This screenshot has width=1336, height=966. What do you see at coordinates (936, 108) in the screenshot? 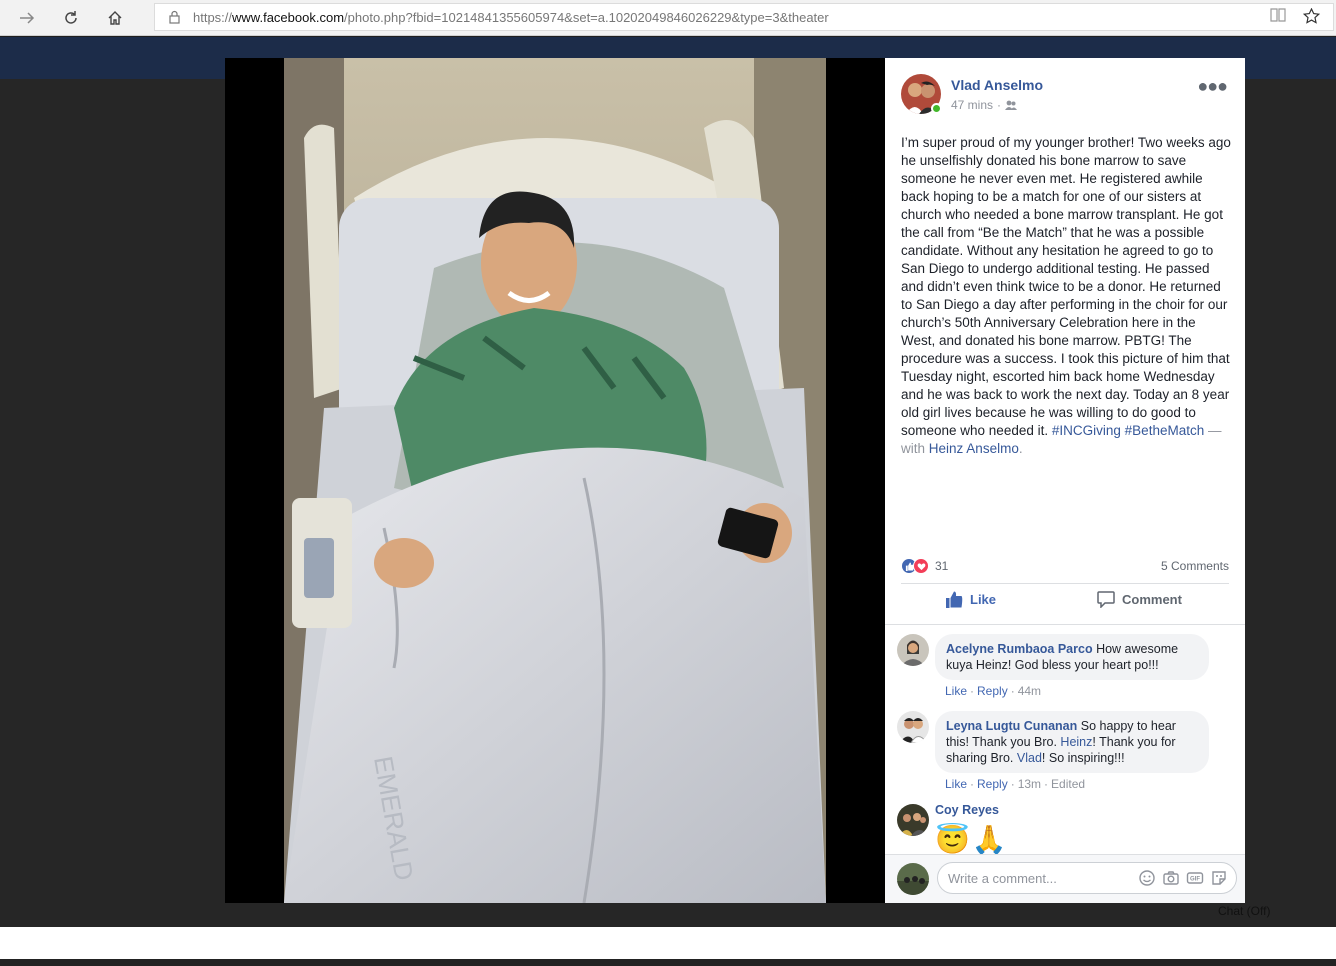
I see `online-status-dot` at bounding box center [936, 108].